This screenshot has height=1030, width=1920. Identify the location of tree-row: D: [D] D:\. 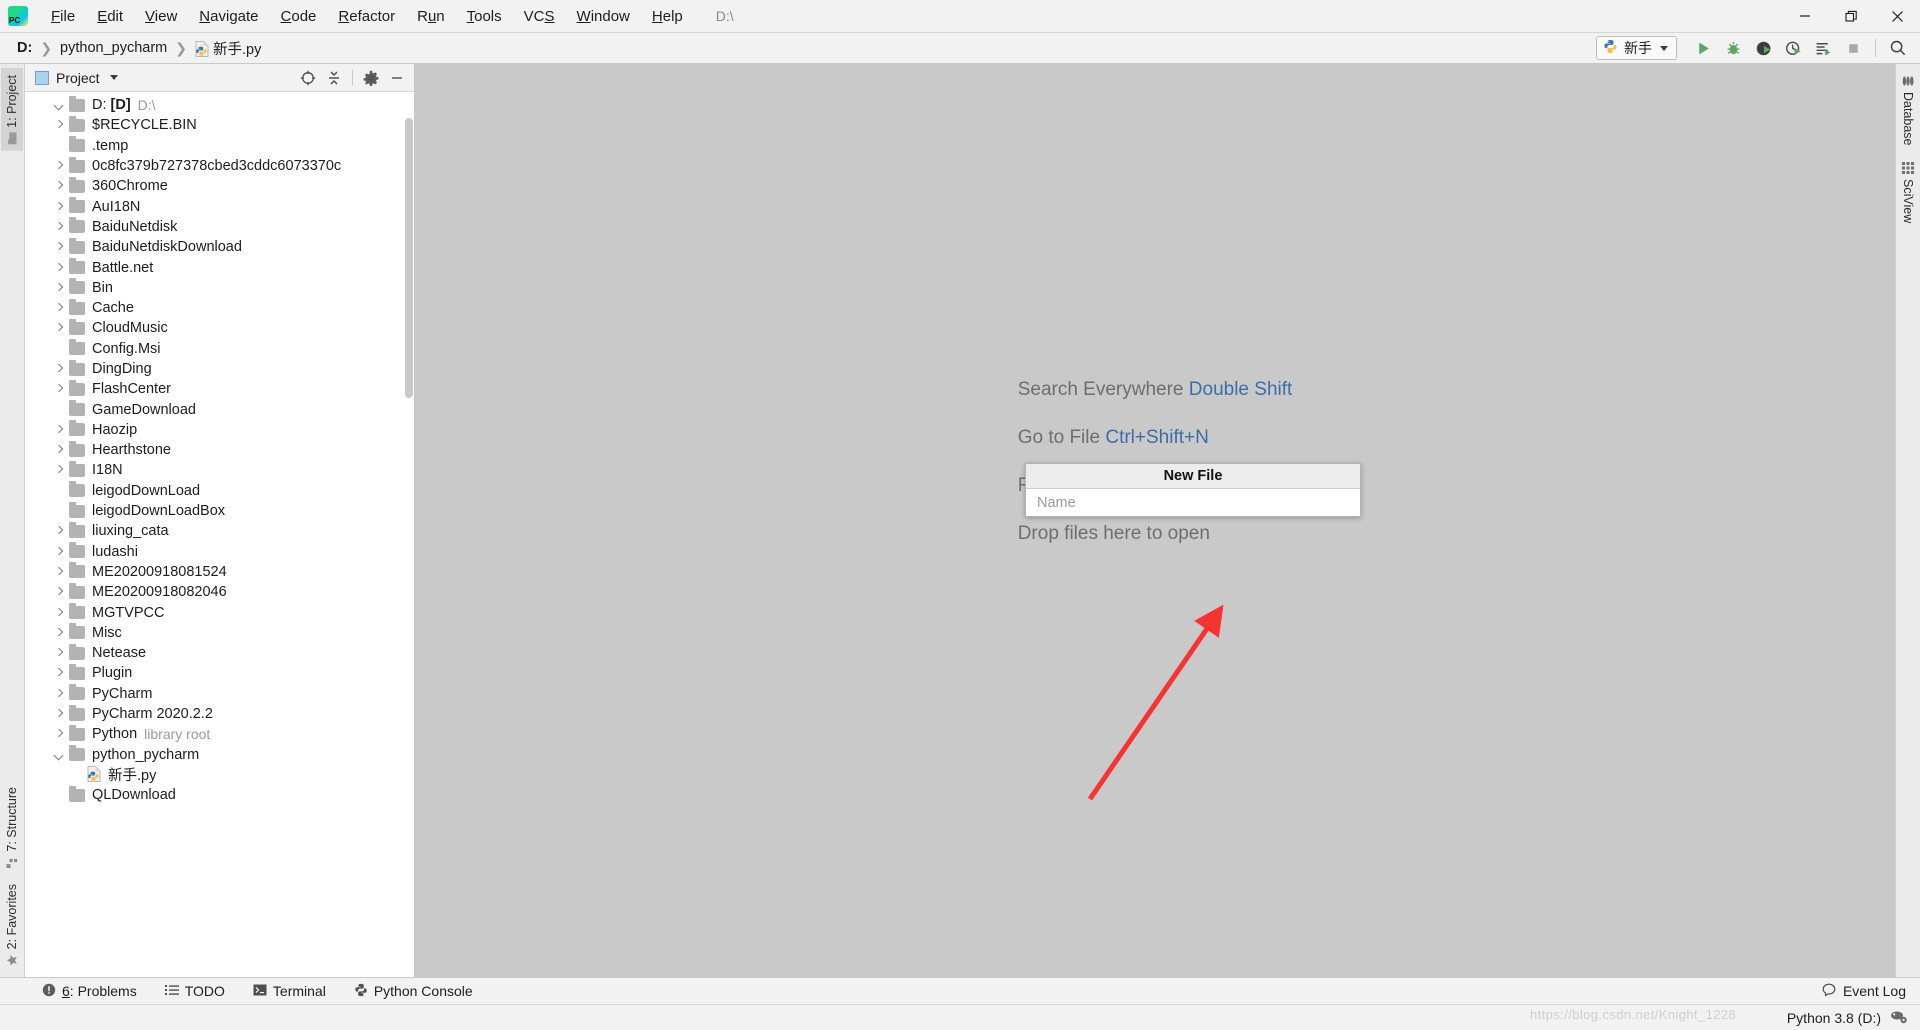
(219, 105).